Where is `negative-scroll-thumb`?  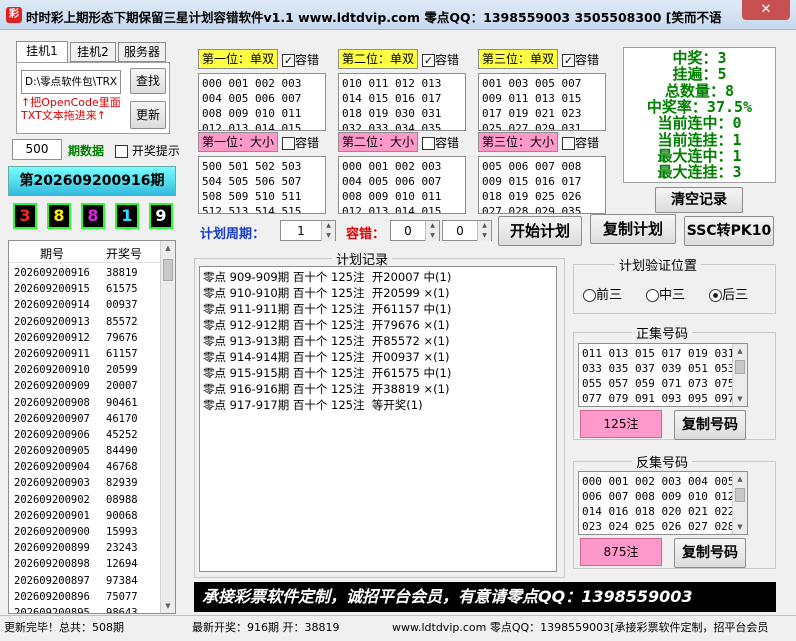 negative-scroll-thumb is located at coordinates (740, 495).